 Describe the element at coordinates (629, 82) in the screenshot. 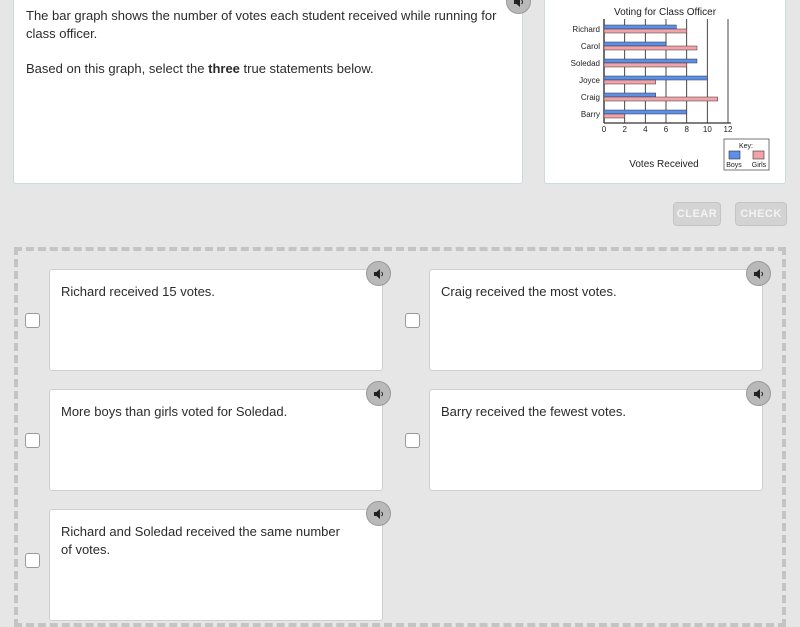

I see `bar-girls-joyce` at that location.